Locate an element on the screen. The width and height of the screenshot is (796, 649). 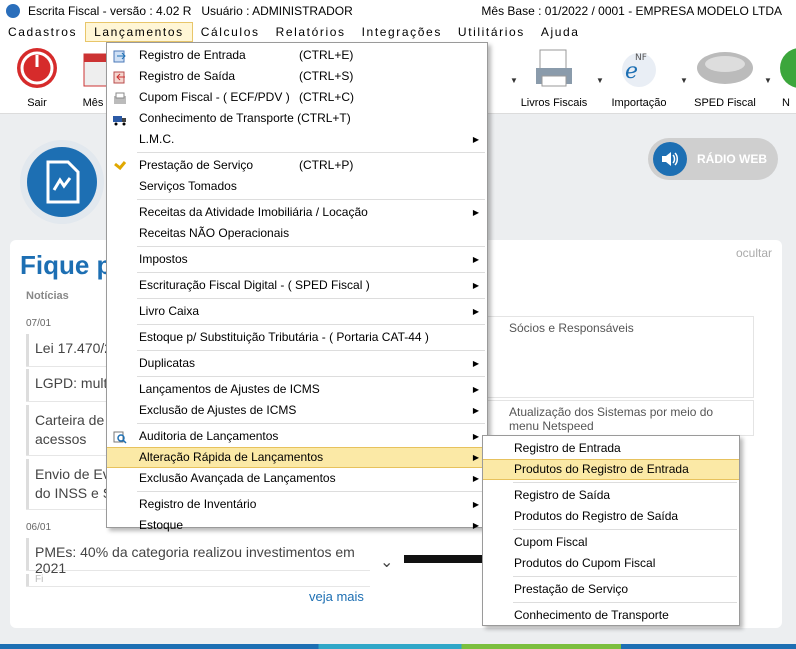
menu-item-cupom-fiscal-ecf-pdv: Cupom Fiscal - ( ECF/PDV ) (CTRL+C) is located at coordinates (297, 97).